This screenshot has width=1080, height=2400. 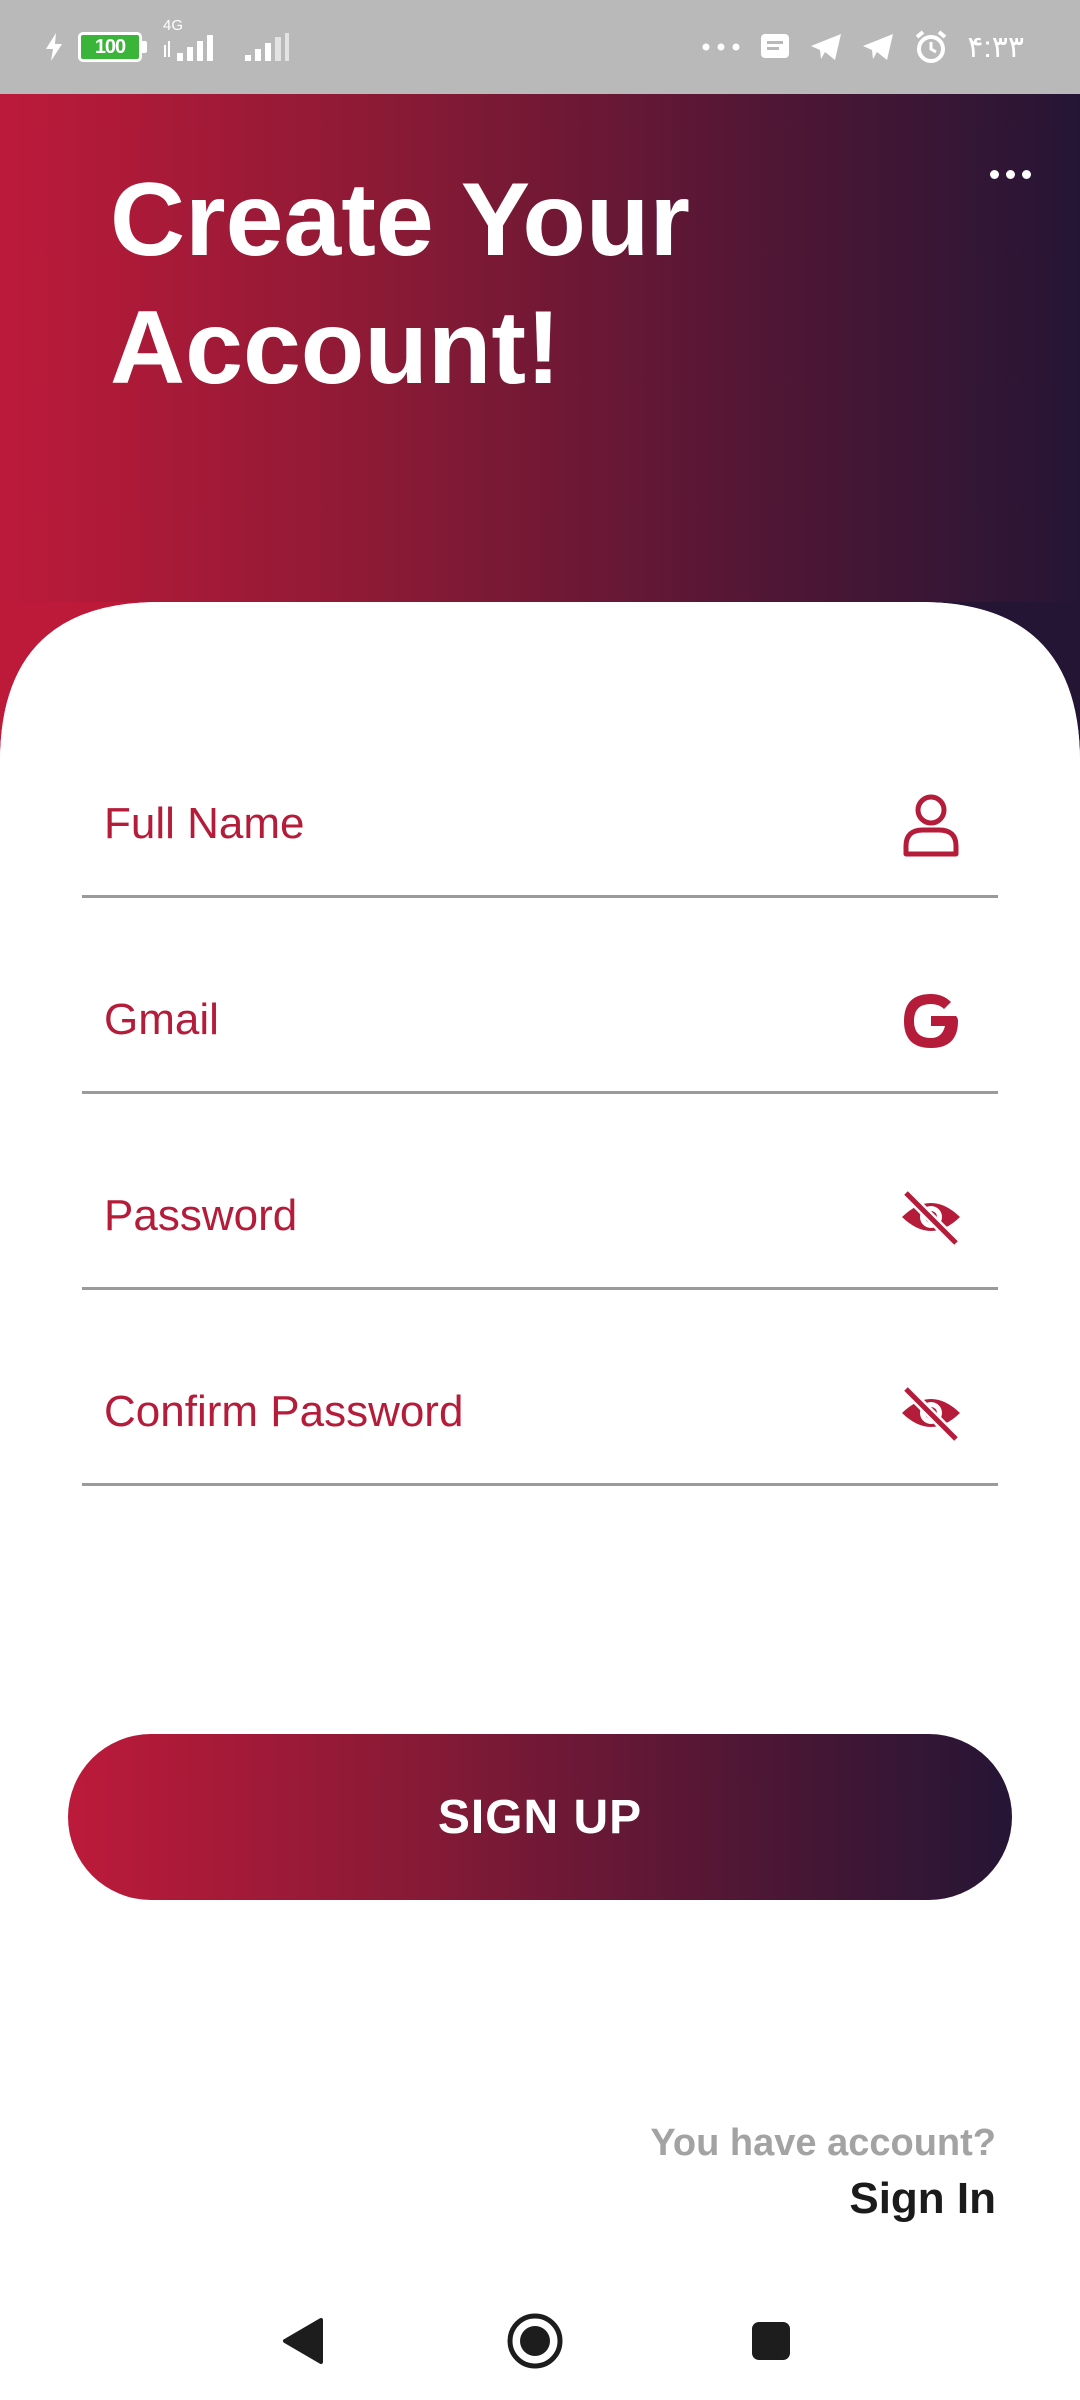 I want to click on page-title: Create Your Account!, so click(x=400, y=284).